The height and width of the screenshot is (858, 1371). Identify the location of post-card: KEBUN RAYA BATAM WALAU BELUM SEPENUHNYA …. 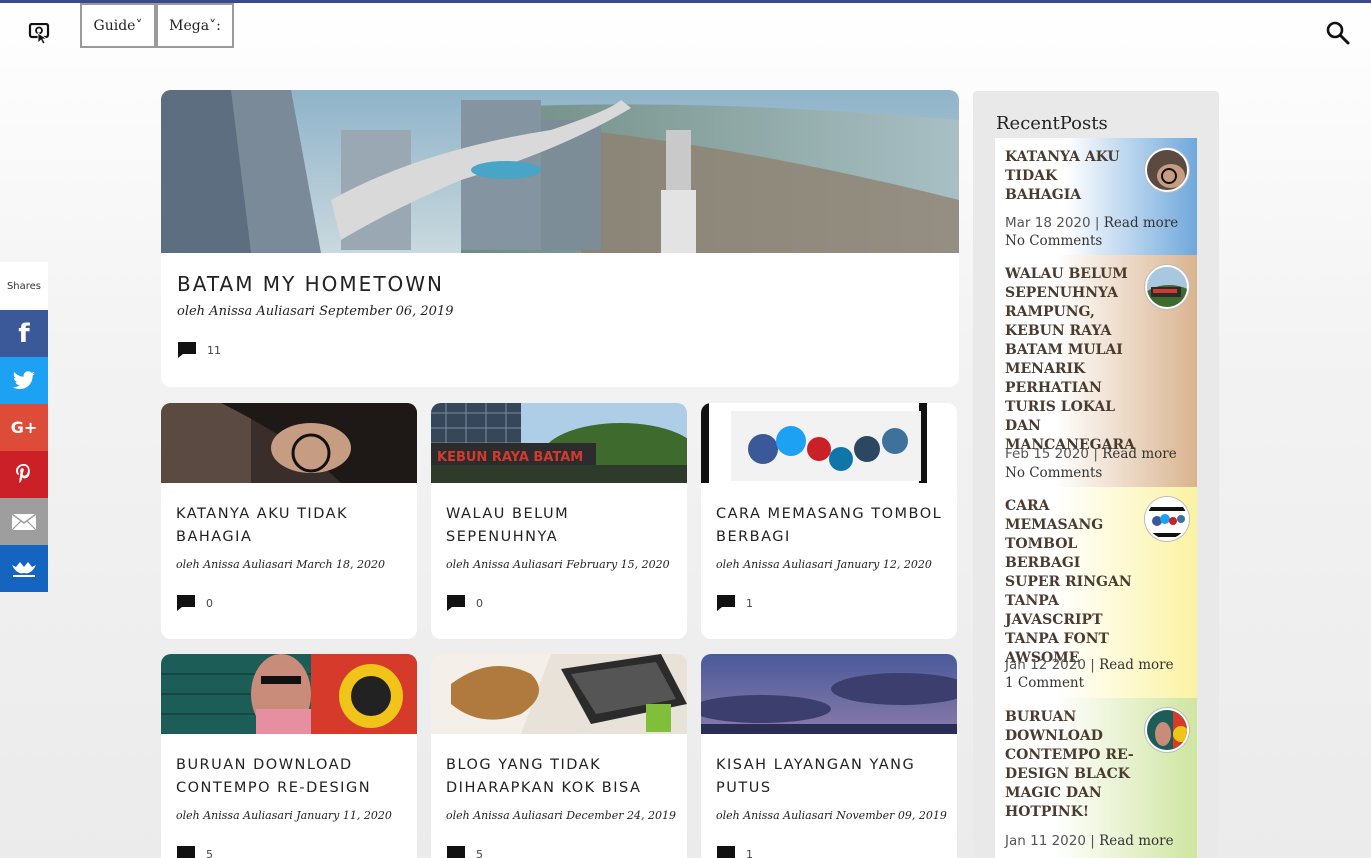
(559, 521).